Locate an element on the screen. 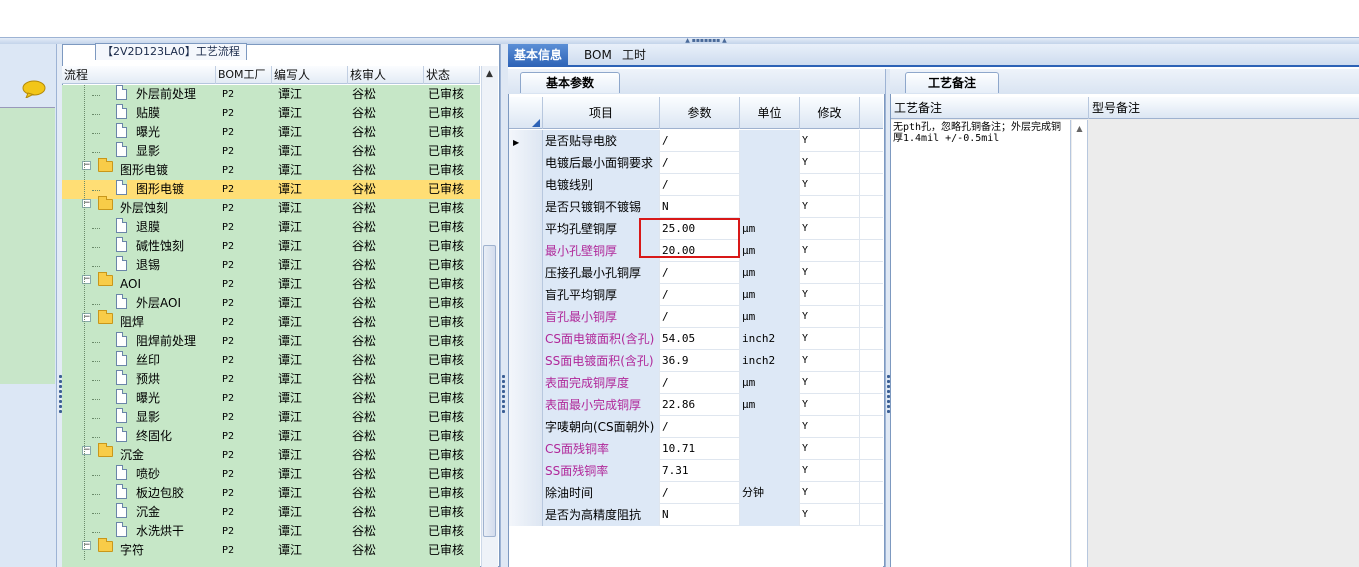 This screenshot has width=1359, height=567. tree-row: 终固化 P2 谭江 谷松 已审核 is located at coordinates (271, 436).